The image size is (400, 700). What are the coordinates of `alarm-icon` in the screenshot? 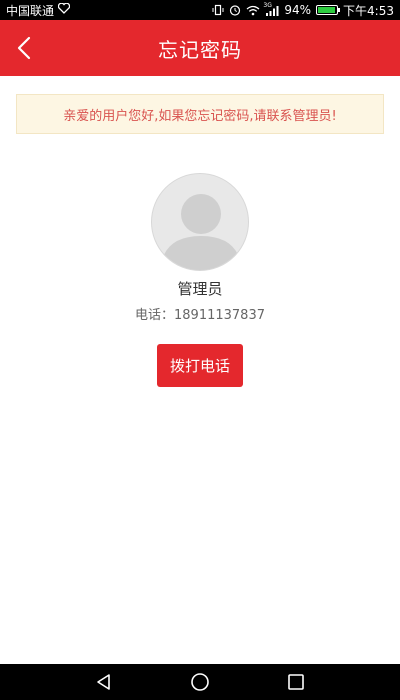 It's located at (235, 10).